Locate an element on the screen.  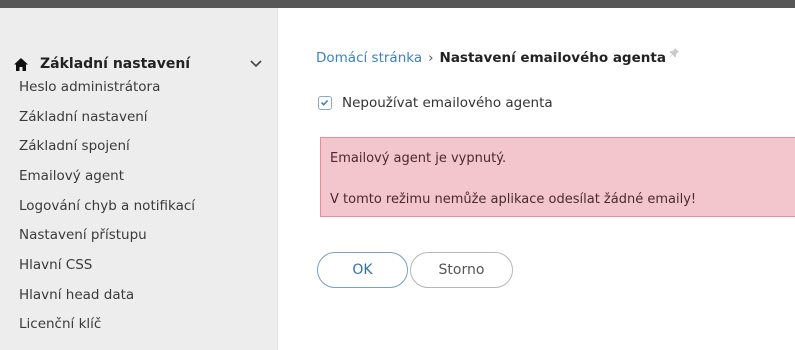
sidebar-item-head-data: Hlavní head data is located at coordinates (76, 295).